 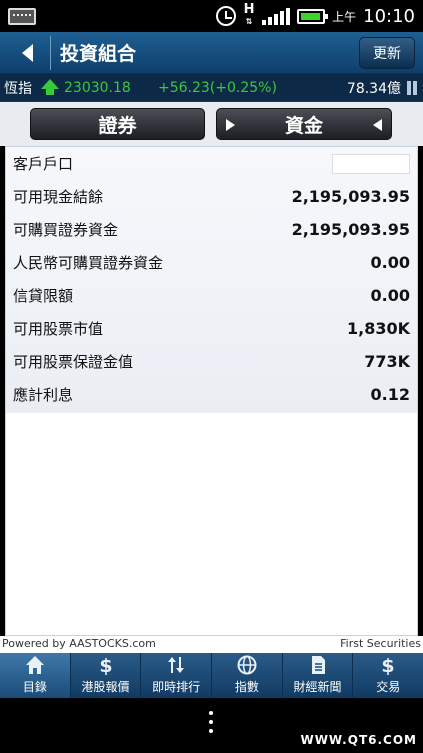 What do you see at coordinates (176, 665) in the screenshot?
I see `sort-arrows-icon` at bounding box center [176, 665].